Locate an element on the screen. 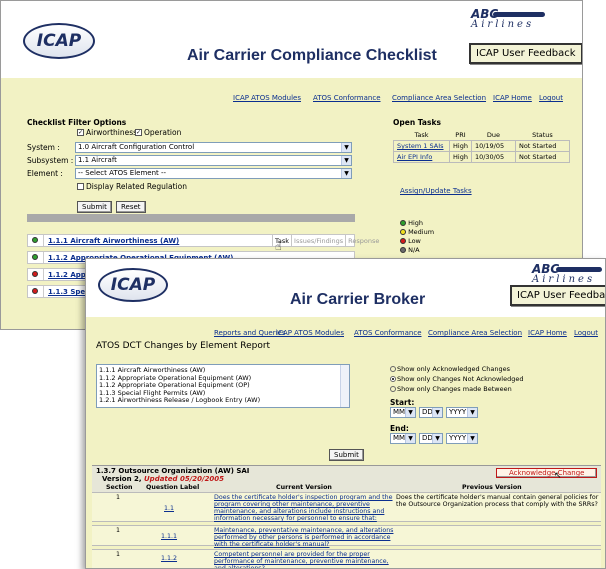  legend-item: High is located at coordinates (417, 223).